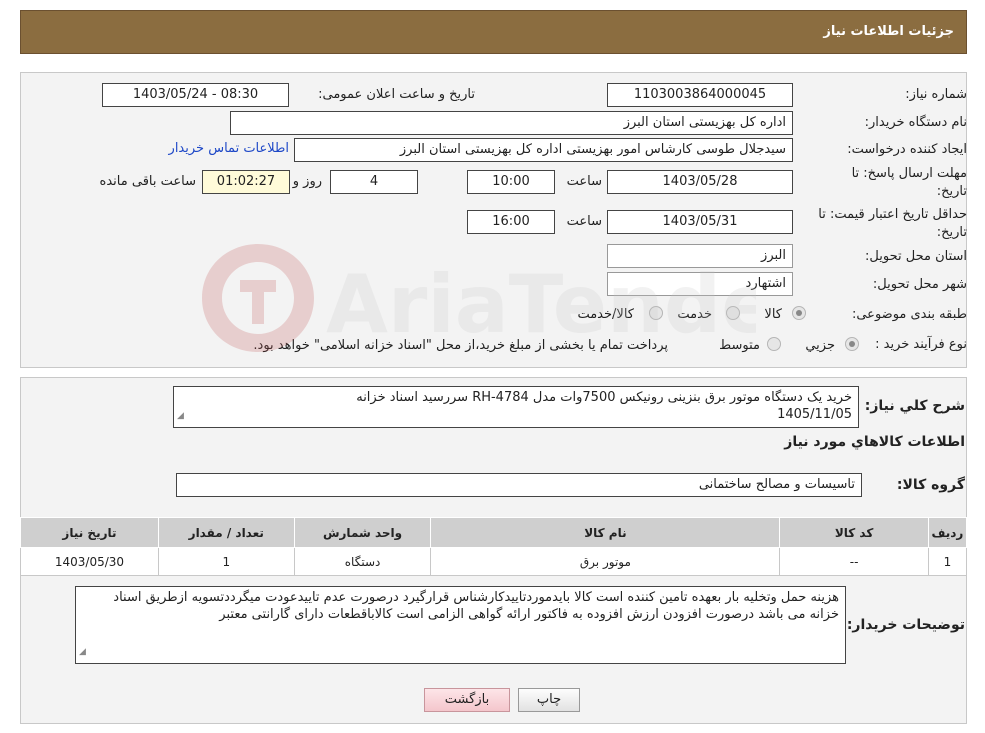 The image size is (985, 733). Describe the element at coordinates (733, 313) in the screenshot. I see `category-radio-service` at that location.